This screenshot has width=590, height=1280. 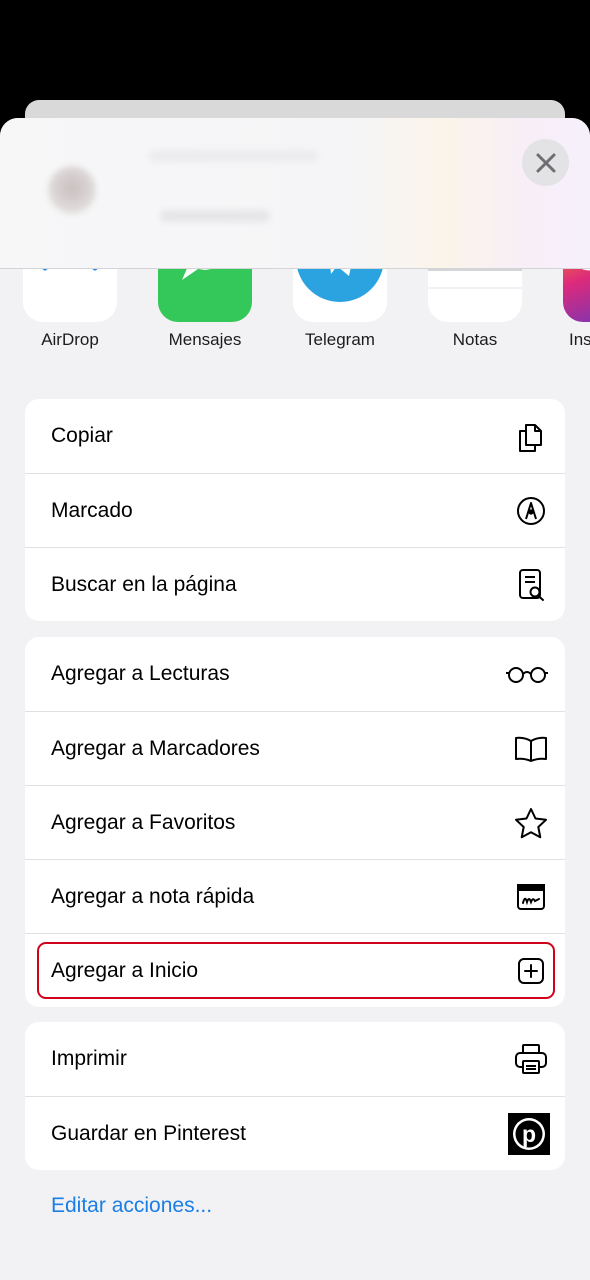 I want to click on pinterest-icon: p, so click(x=529, y=1133).